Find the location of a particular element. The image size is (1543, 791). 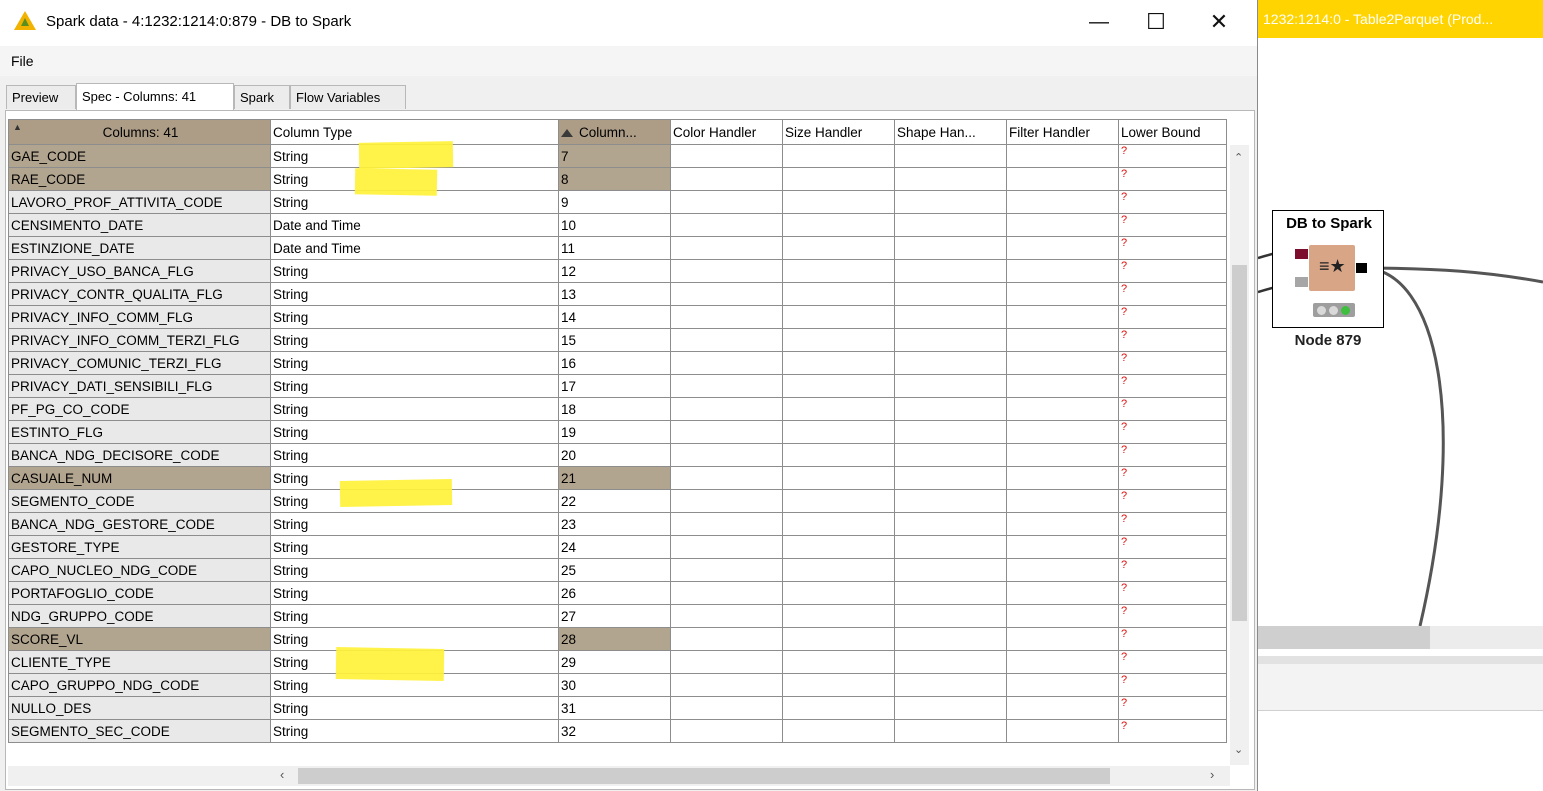

tab-spec: Spec - Columns: 41 is located at coordinates (155, 97).